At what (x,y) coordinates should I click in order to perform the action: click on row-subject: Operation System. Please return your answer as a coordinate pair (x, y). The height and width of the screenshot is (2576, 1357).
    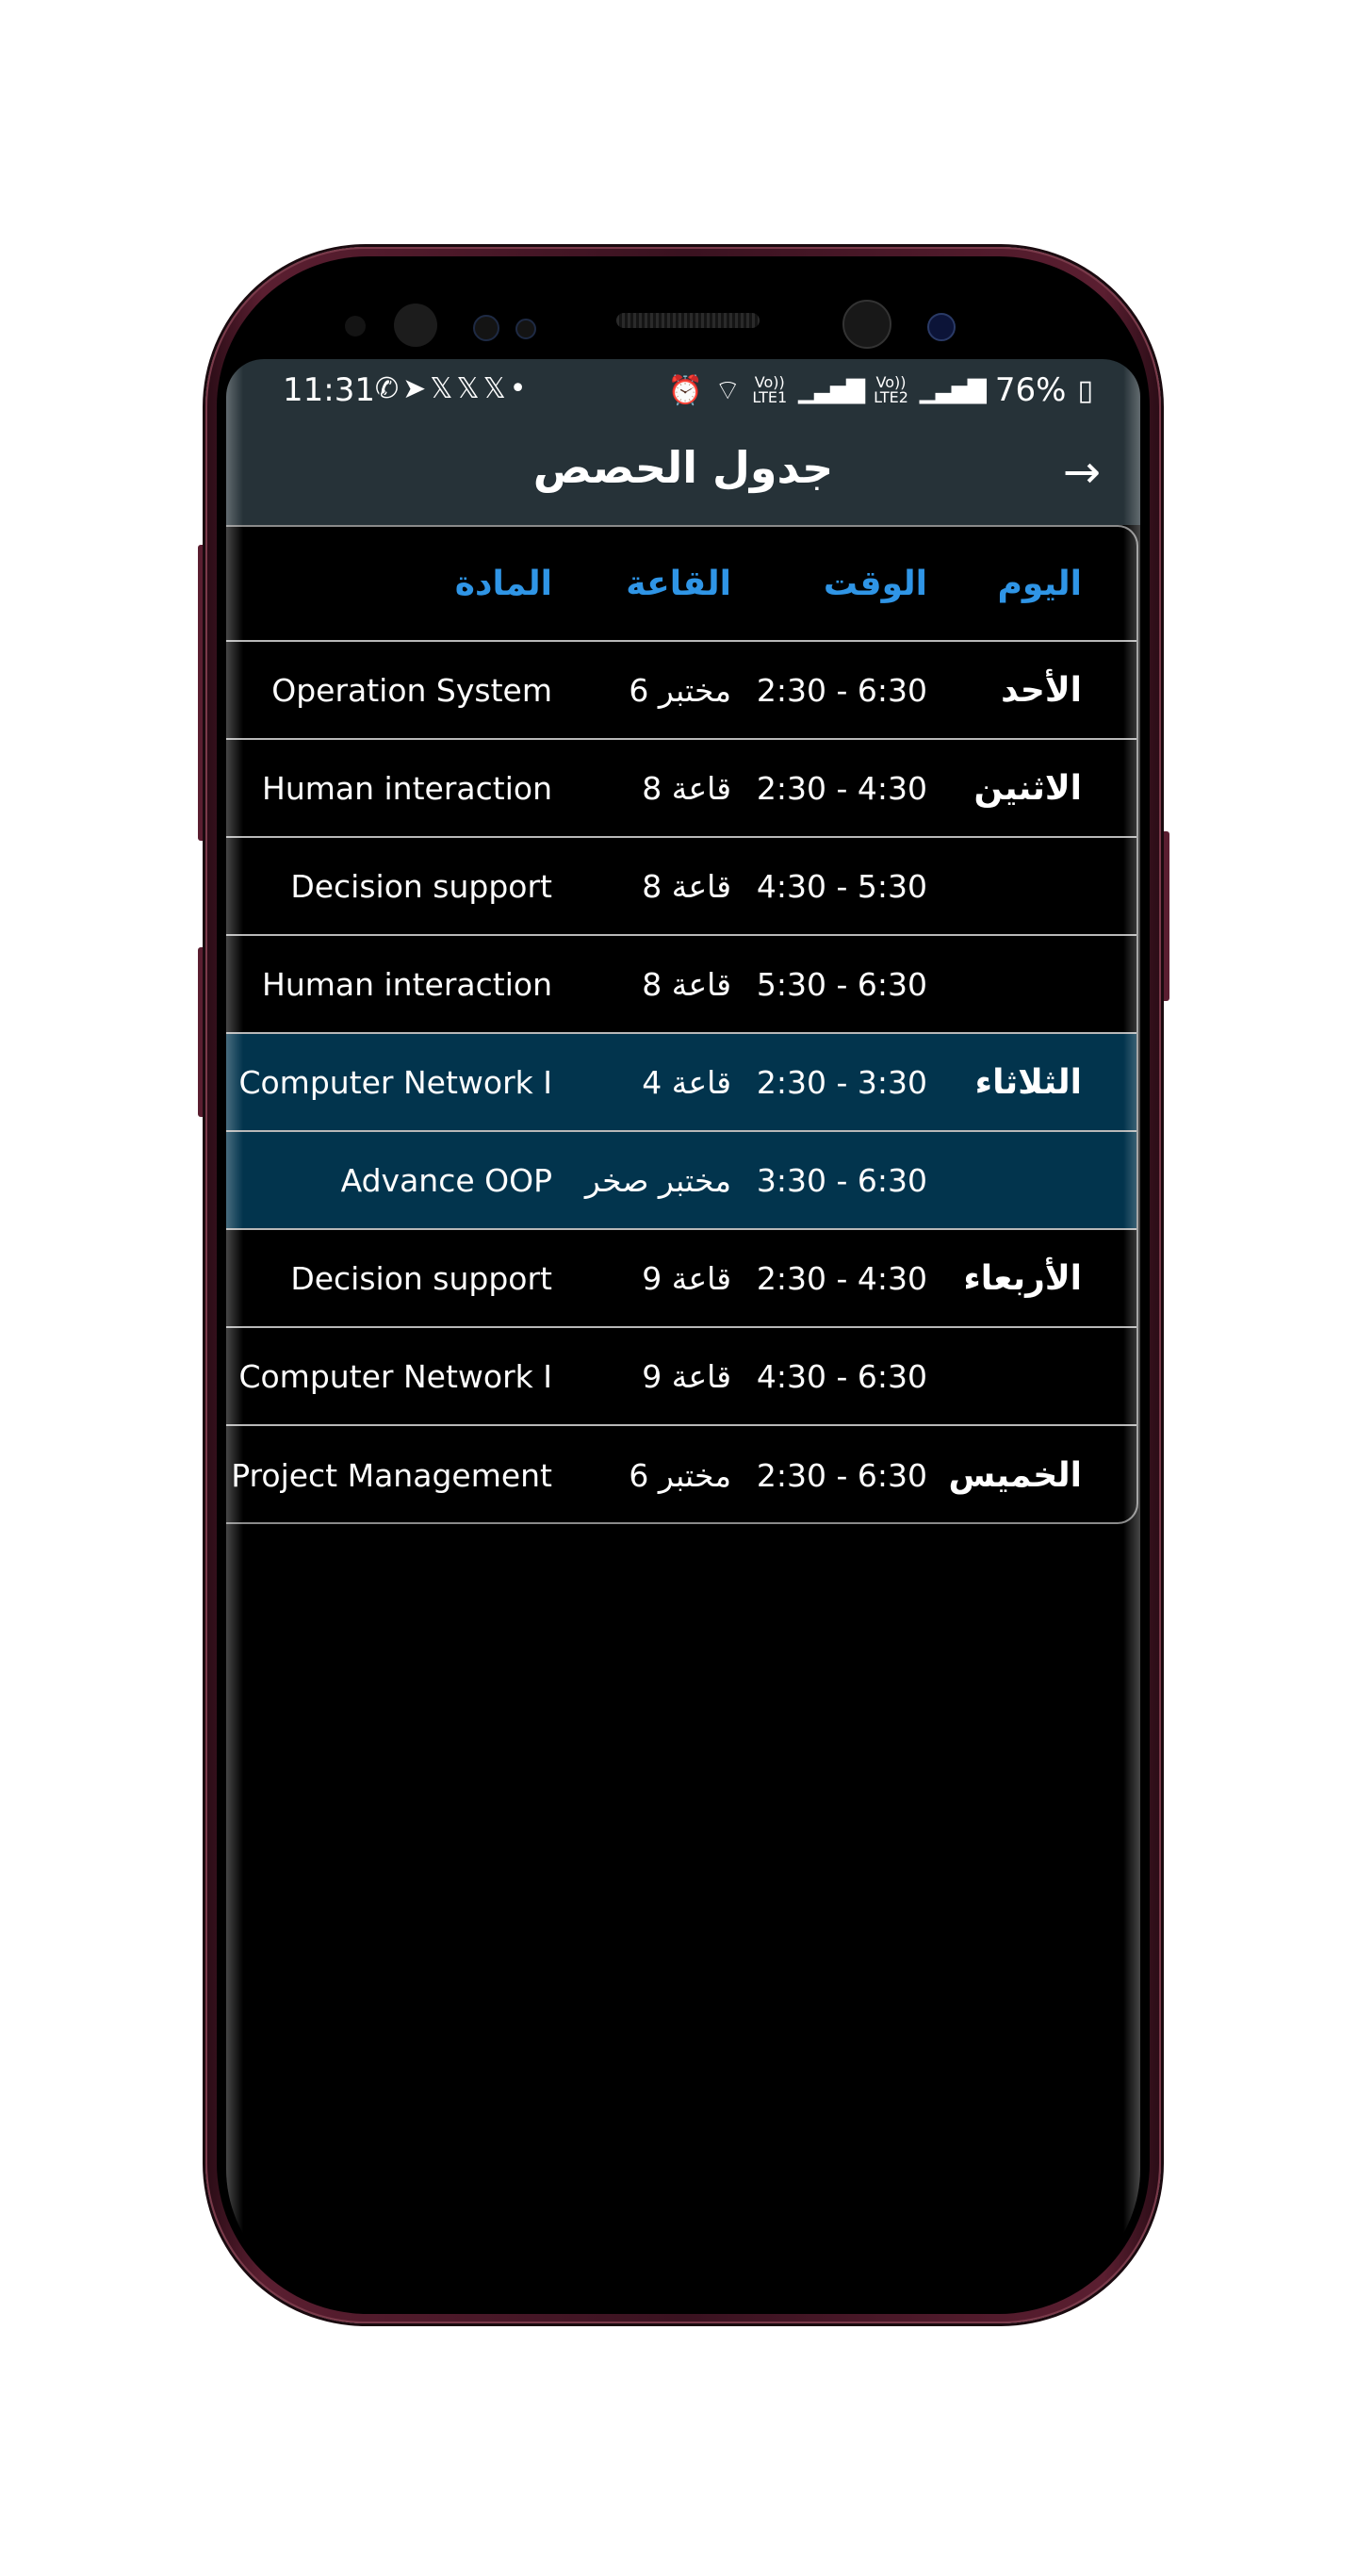
    Looking at the image, I should click on (411, 690).